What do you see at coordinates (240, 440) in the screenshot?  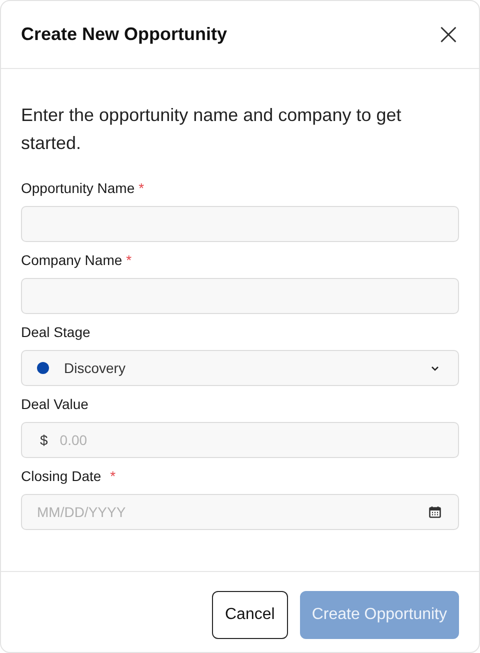 I see `input-field: $ 0.00` at bounding box center [240, 440].